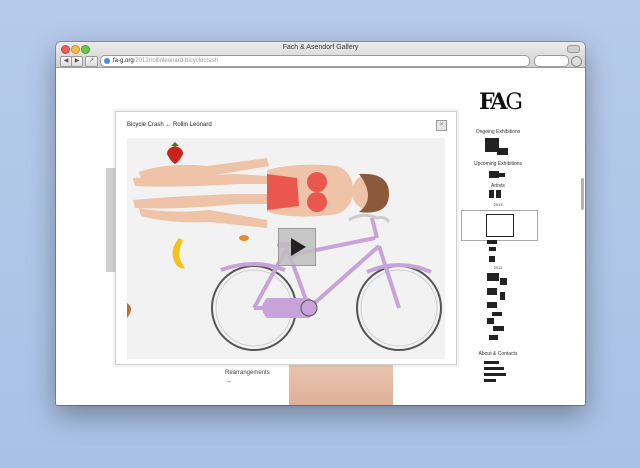  What do you see at coordinates (498, 164) in the screenshot?
I see `nav-upcoming-exhibitions: Upcoming Exhibitions` at bounding box center [498, 164].